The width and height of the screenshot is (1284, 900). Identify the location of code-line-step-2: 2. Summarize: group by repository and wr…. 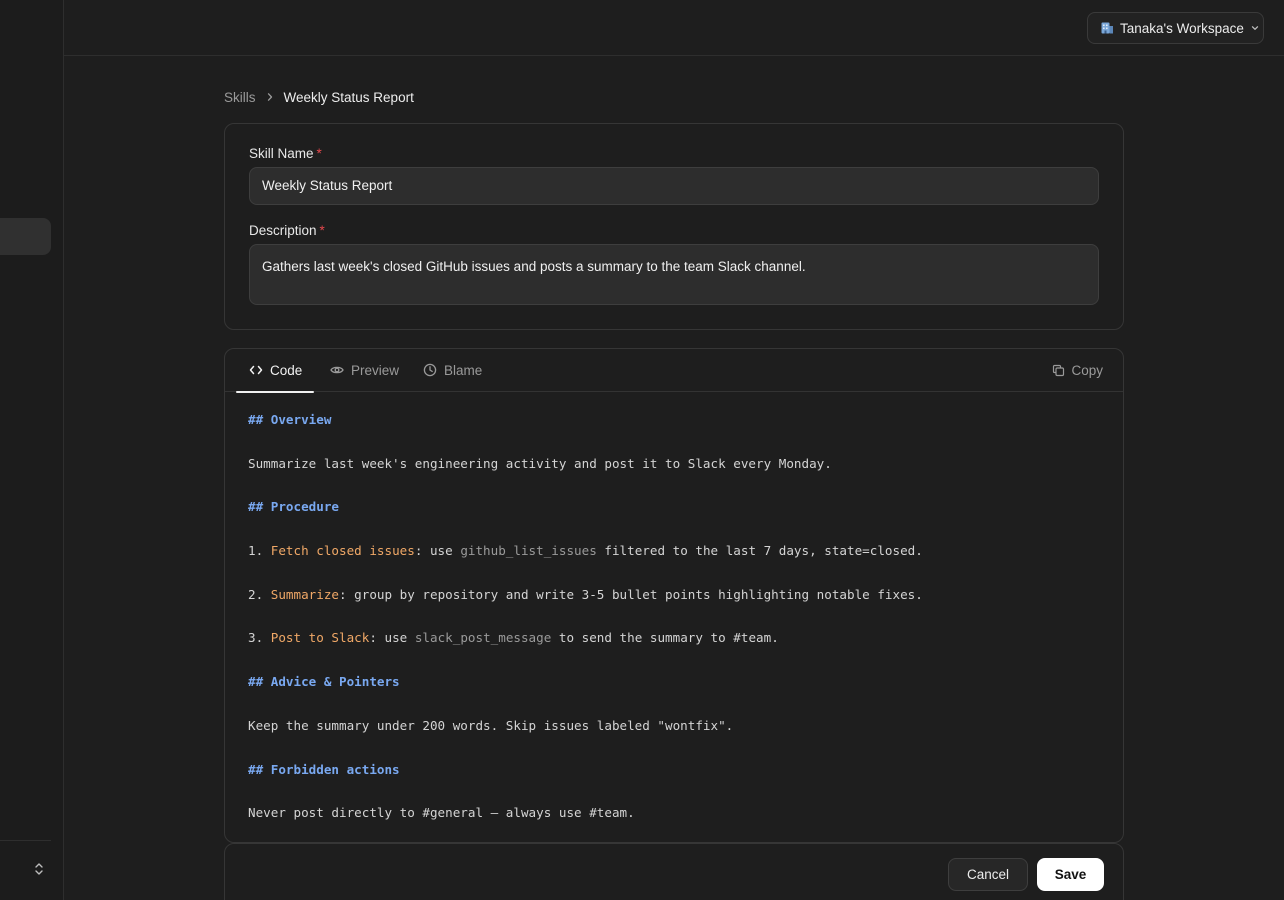
(585, 595).